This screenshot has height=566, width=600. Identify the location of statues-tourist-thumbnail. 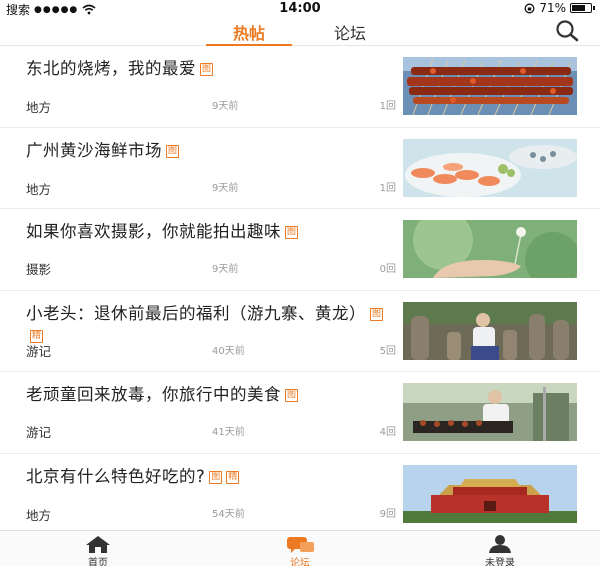
(490, 330).